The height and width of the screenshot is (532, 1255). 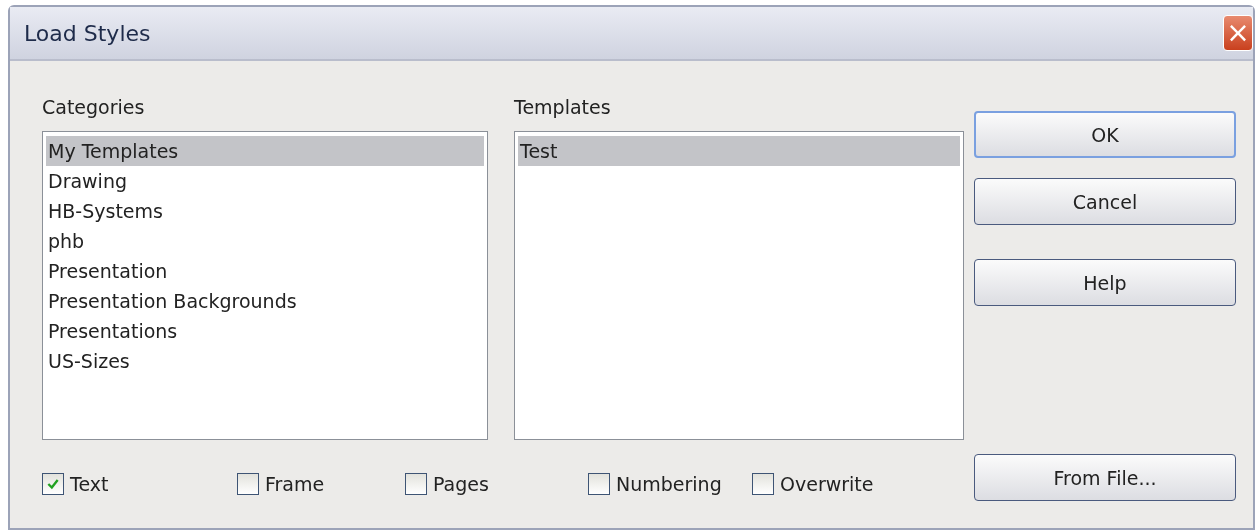 I want to click on list-item: phb, so click(x=265, y=241).